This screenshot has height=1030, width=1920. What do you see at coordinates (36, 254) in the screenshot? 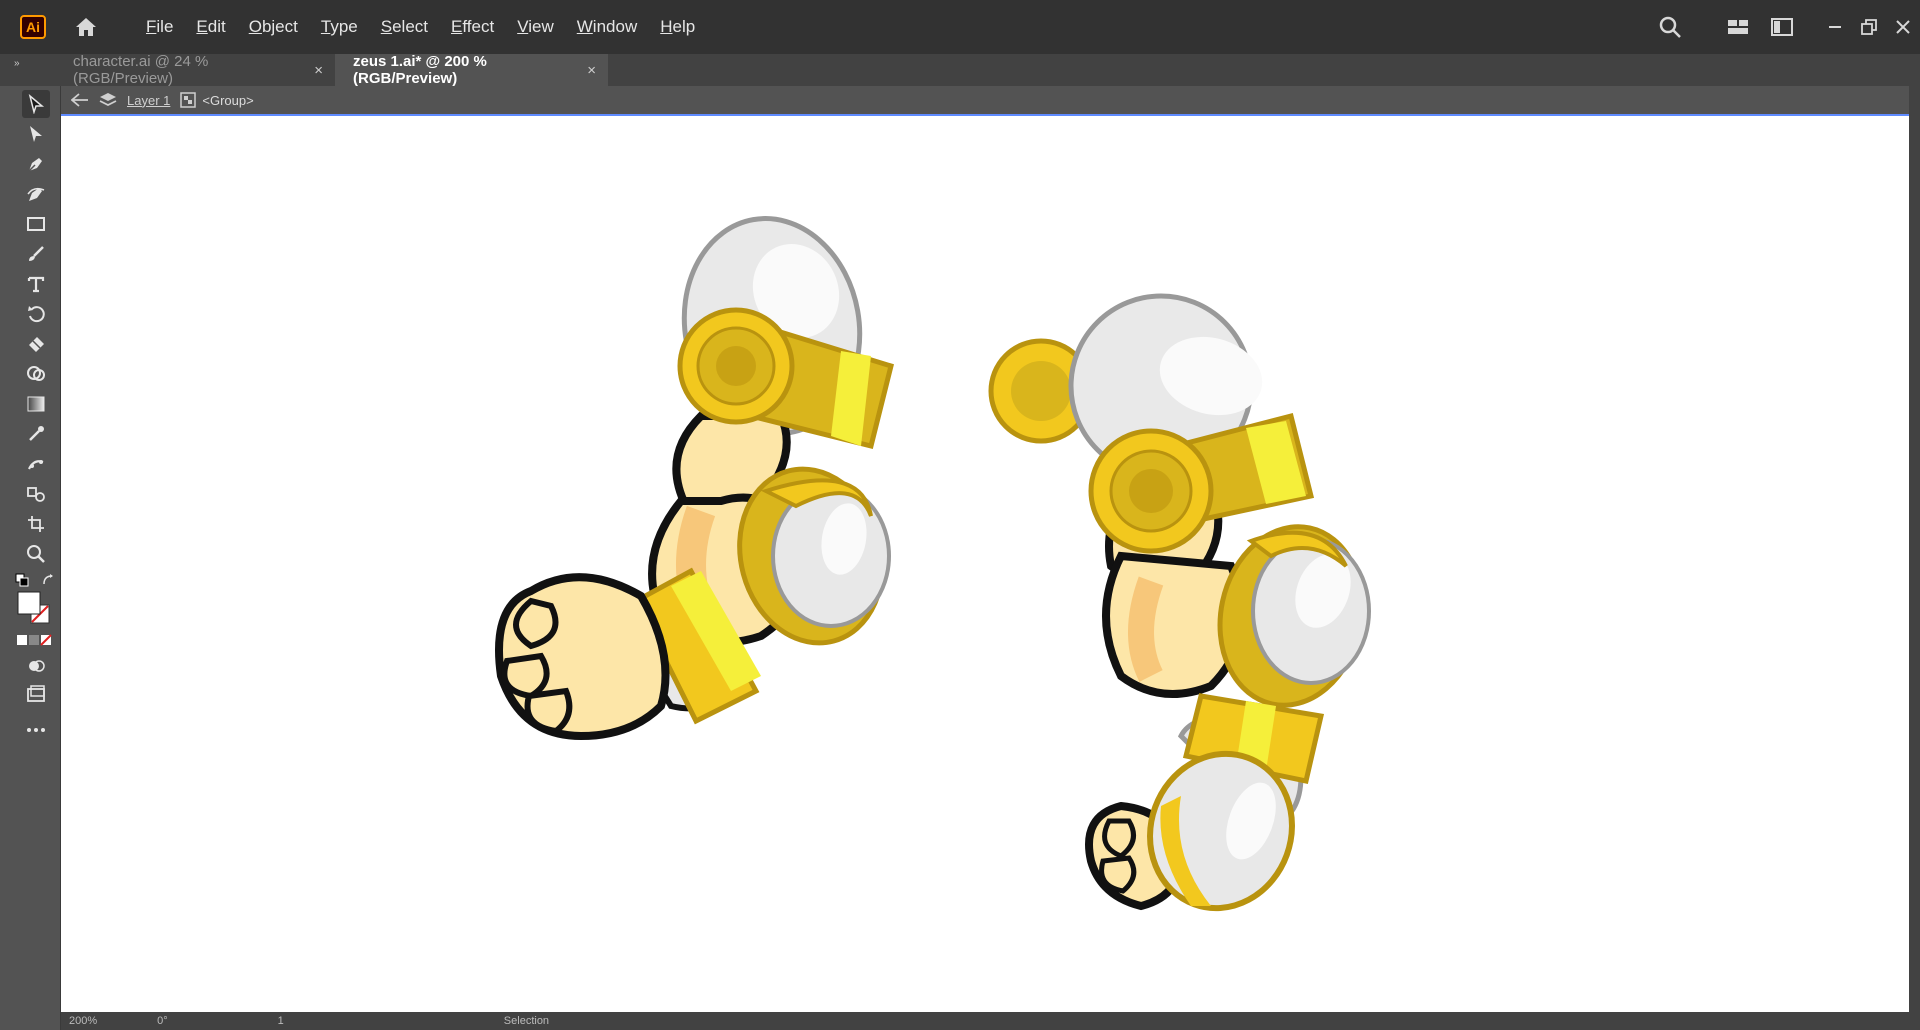
I see `paintbrush-tool` at bounding box center [36, 254].